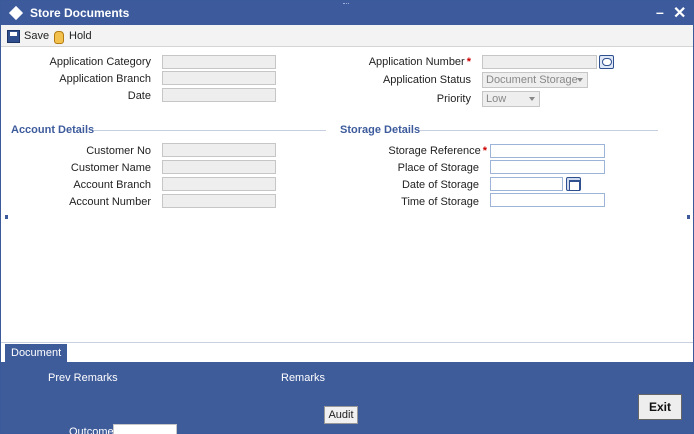  Describe the element at coordinates (303, 378) in the screenshot. I see `remarks-link: Remarks` at that location.